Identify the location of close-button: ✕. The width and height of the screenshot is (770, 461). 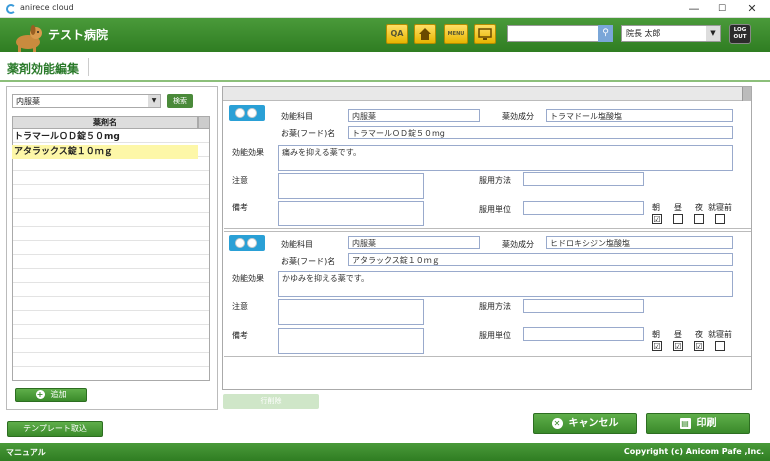
(752, 9).